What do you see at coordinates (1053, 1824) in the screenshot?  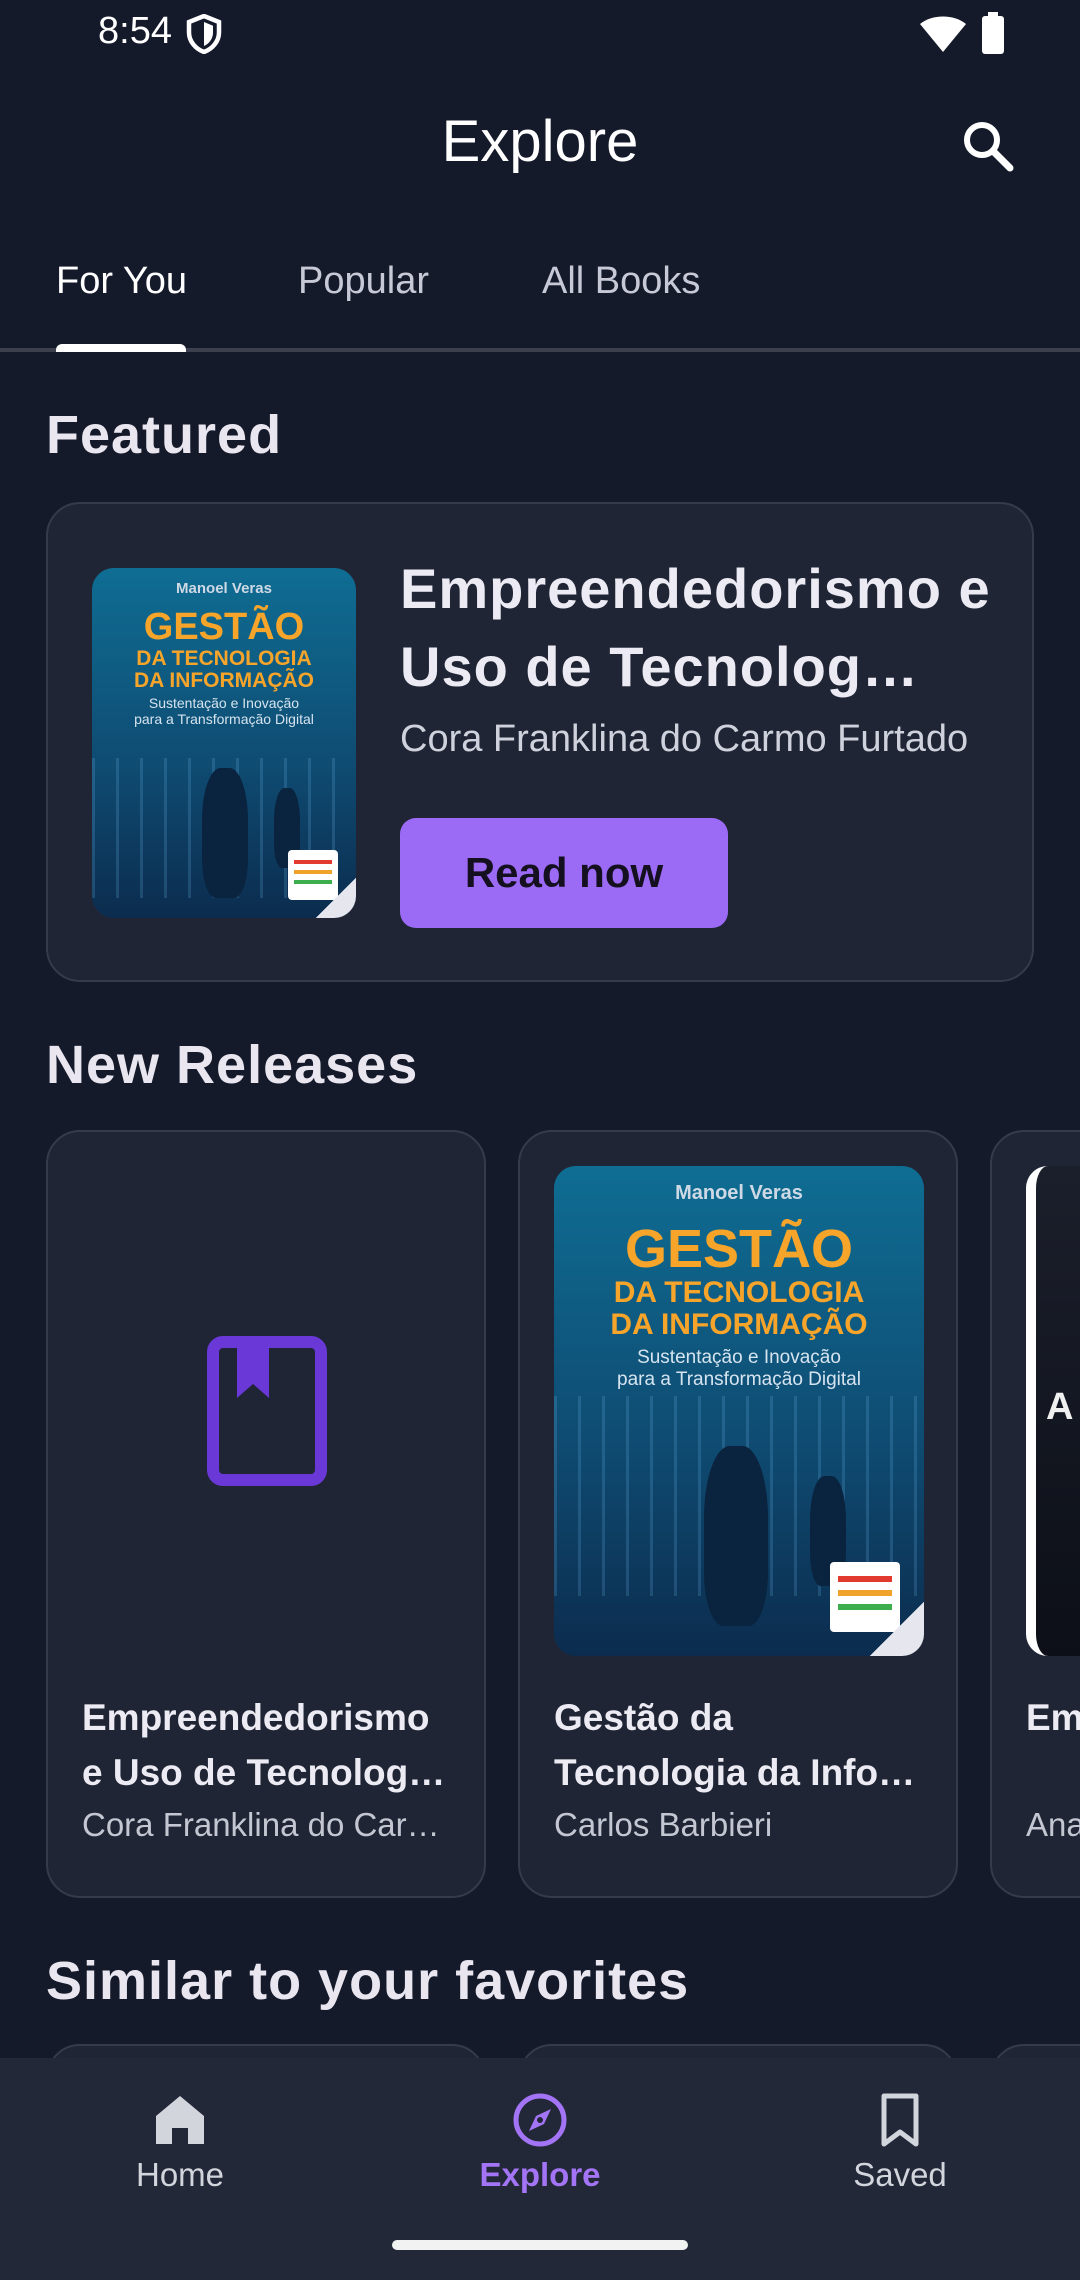 I see `release-author: Ana` at bounding box center [1053, 1824].